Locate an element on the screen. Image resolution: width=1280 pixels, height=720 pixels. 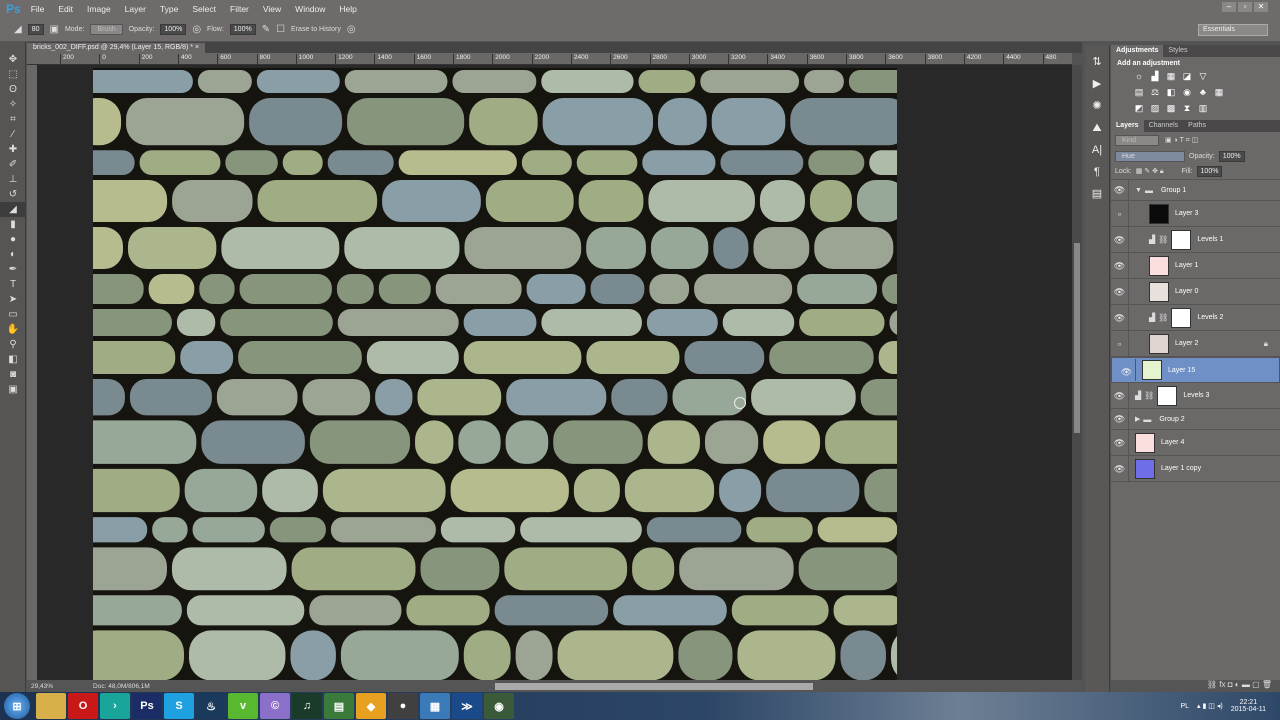
spotify-icon: ♫ is located at coordinates (307, 706).